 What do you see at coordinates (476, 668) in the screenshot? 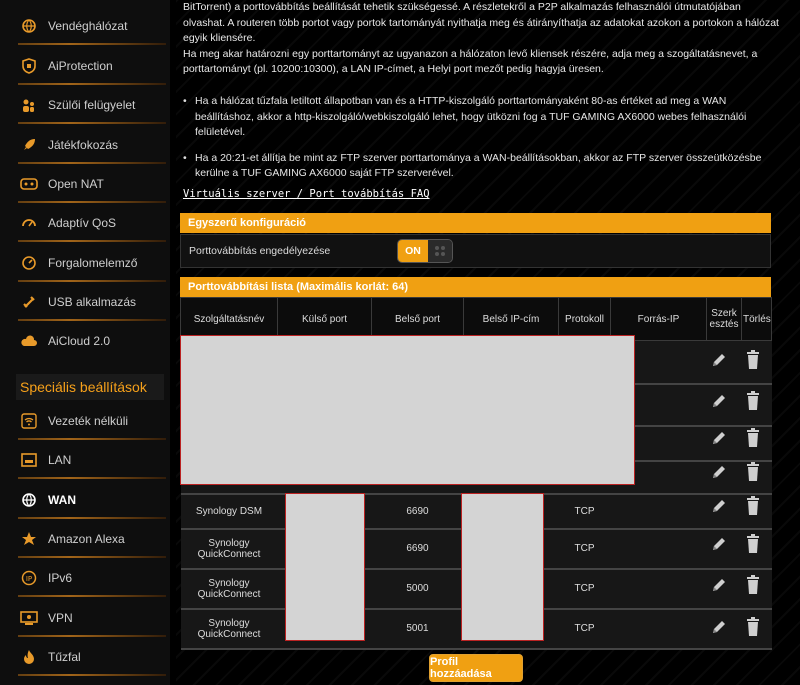
I see `add-profile-button: Profil hozzáadása` at bounding box center [476, 668].